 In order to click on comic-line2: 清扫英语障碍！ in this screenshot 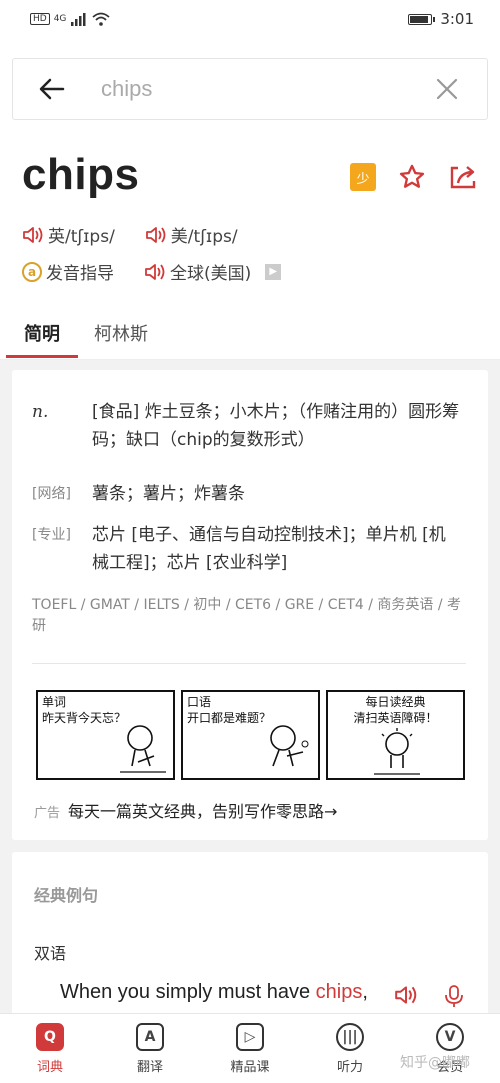, I will do `click(395, 718)`.